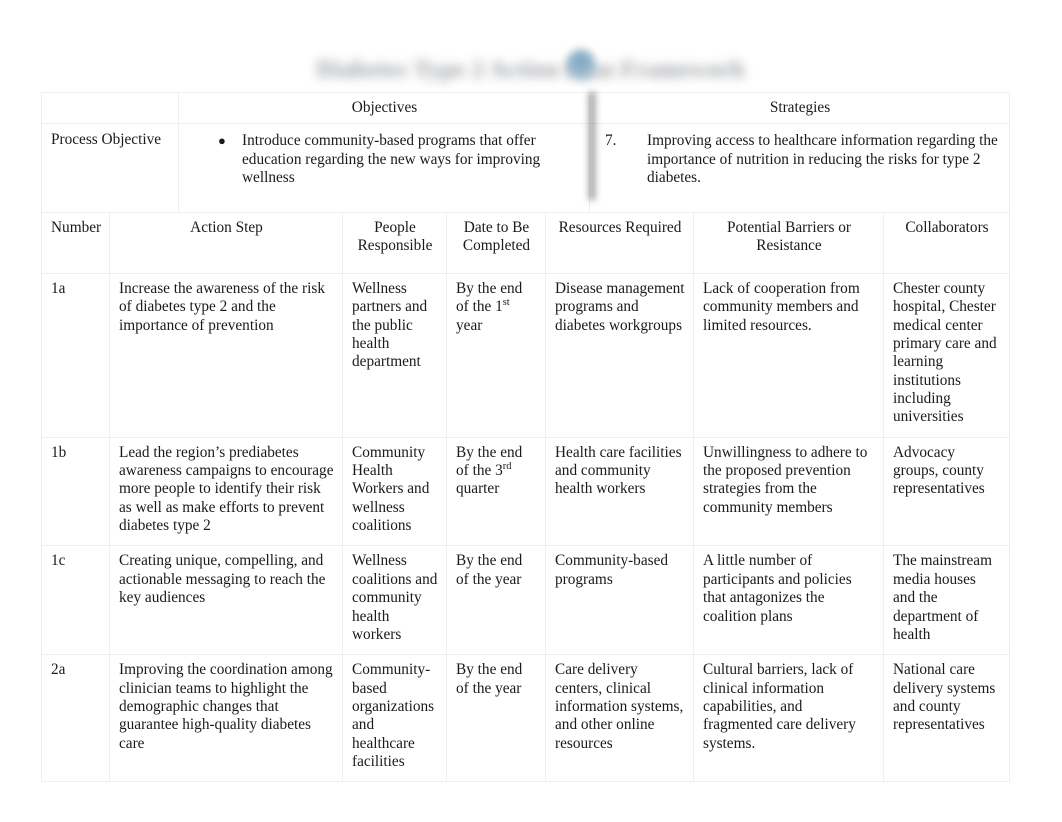  Describe the element at coordinates (619, 600) in the screenshot. I see `cell-resources-required: Community-based programs` at that location.